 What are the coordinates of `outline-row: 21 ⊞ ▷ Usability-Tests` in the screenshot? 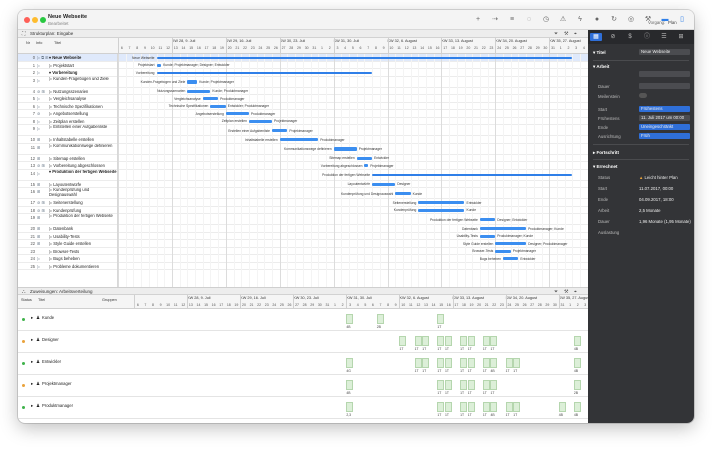 It's located at (67, 236).